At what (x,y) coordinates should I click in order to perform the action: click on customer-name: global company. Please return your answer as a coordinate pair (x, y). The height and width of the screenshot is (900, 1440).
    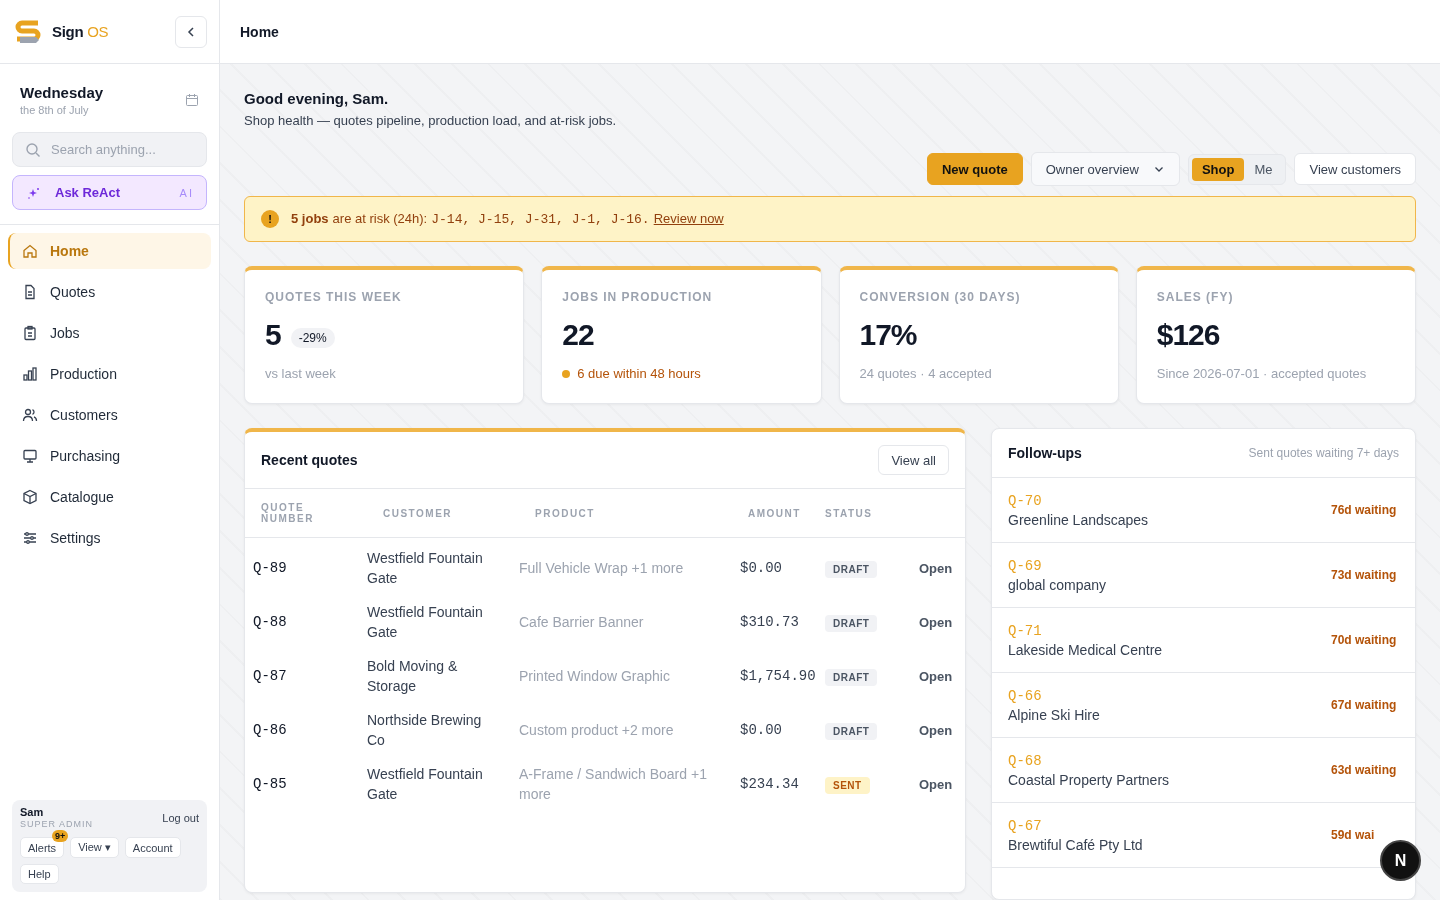
    Looking at the image, I should click on (1057, 584).